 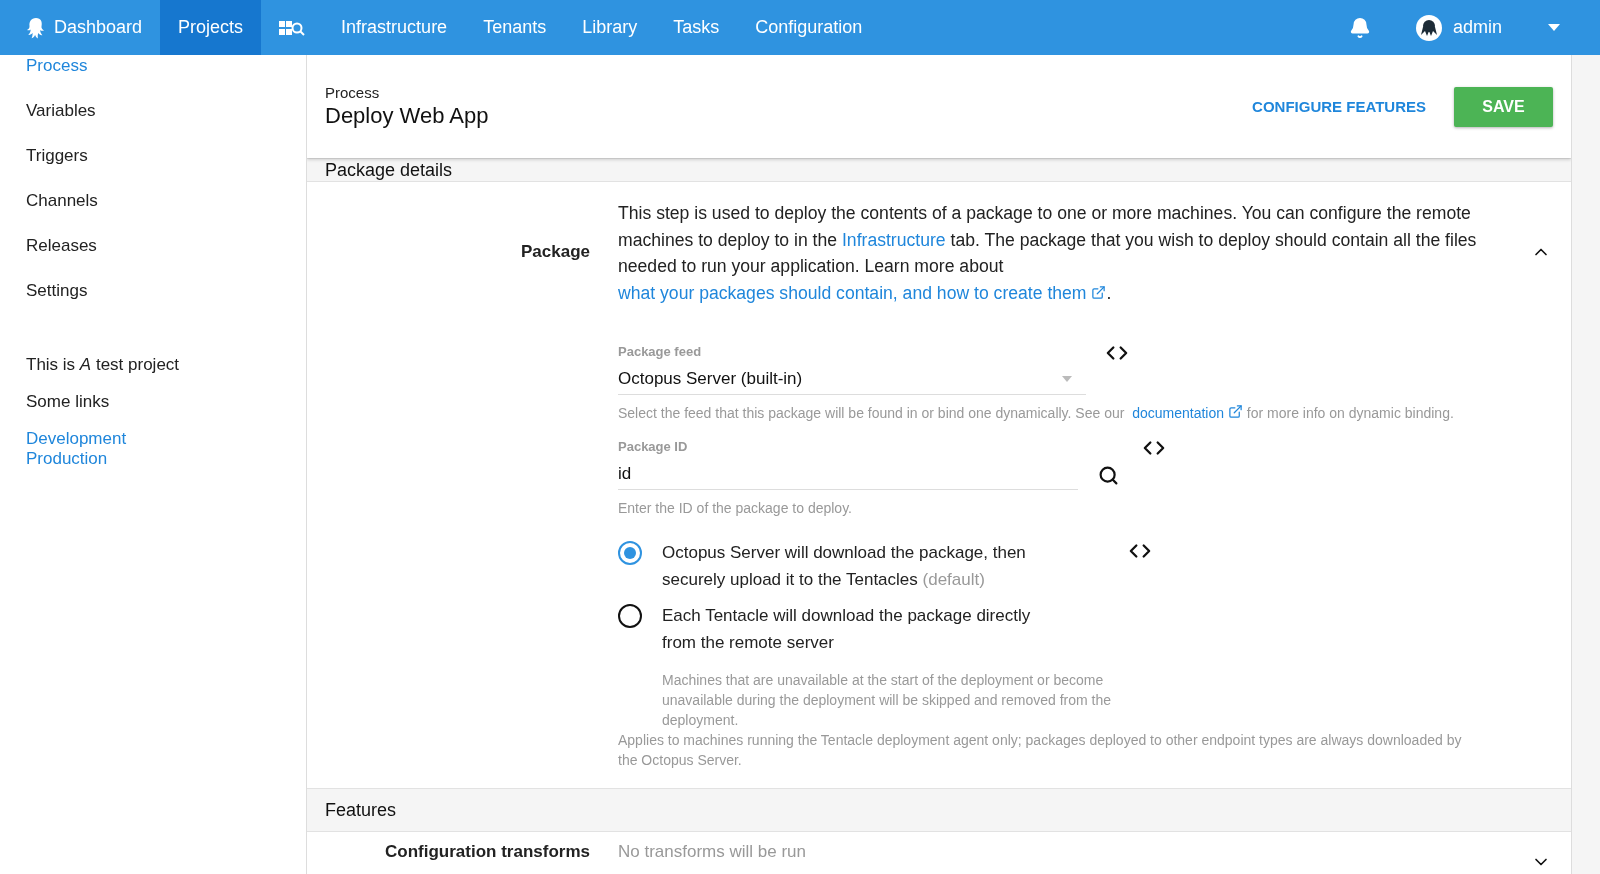 I want to click on description-link: what your packages should contain, and how, so click(x=794, y=292).